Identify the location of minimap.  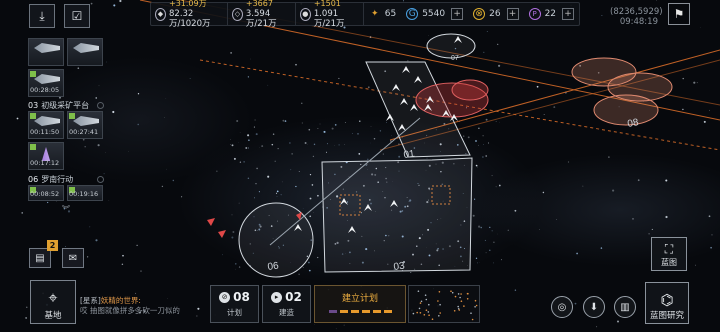
(444, 304).